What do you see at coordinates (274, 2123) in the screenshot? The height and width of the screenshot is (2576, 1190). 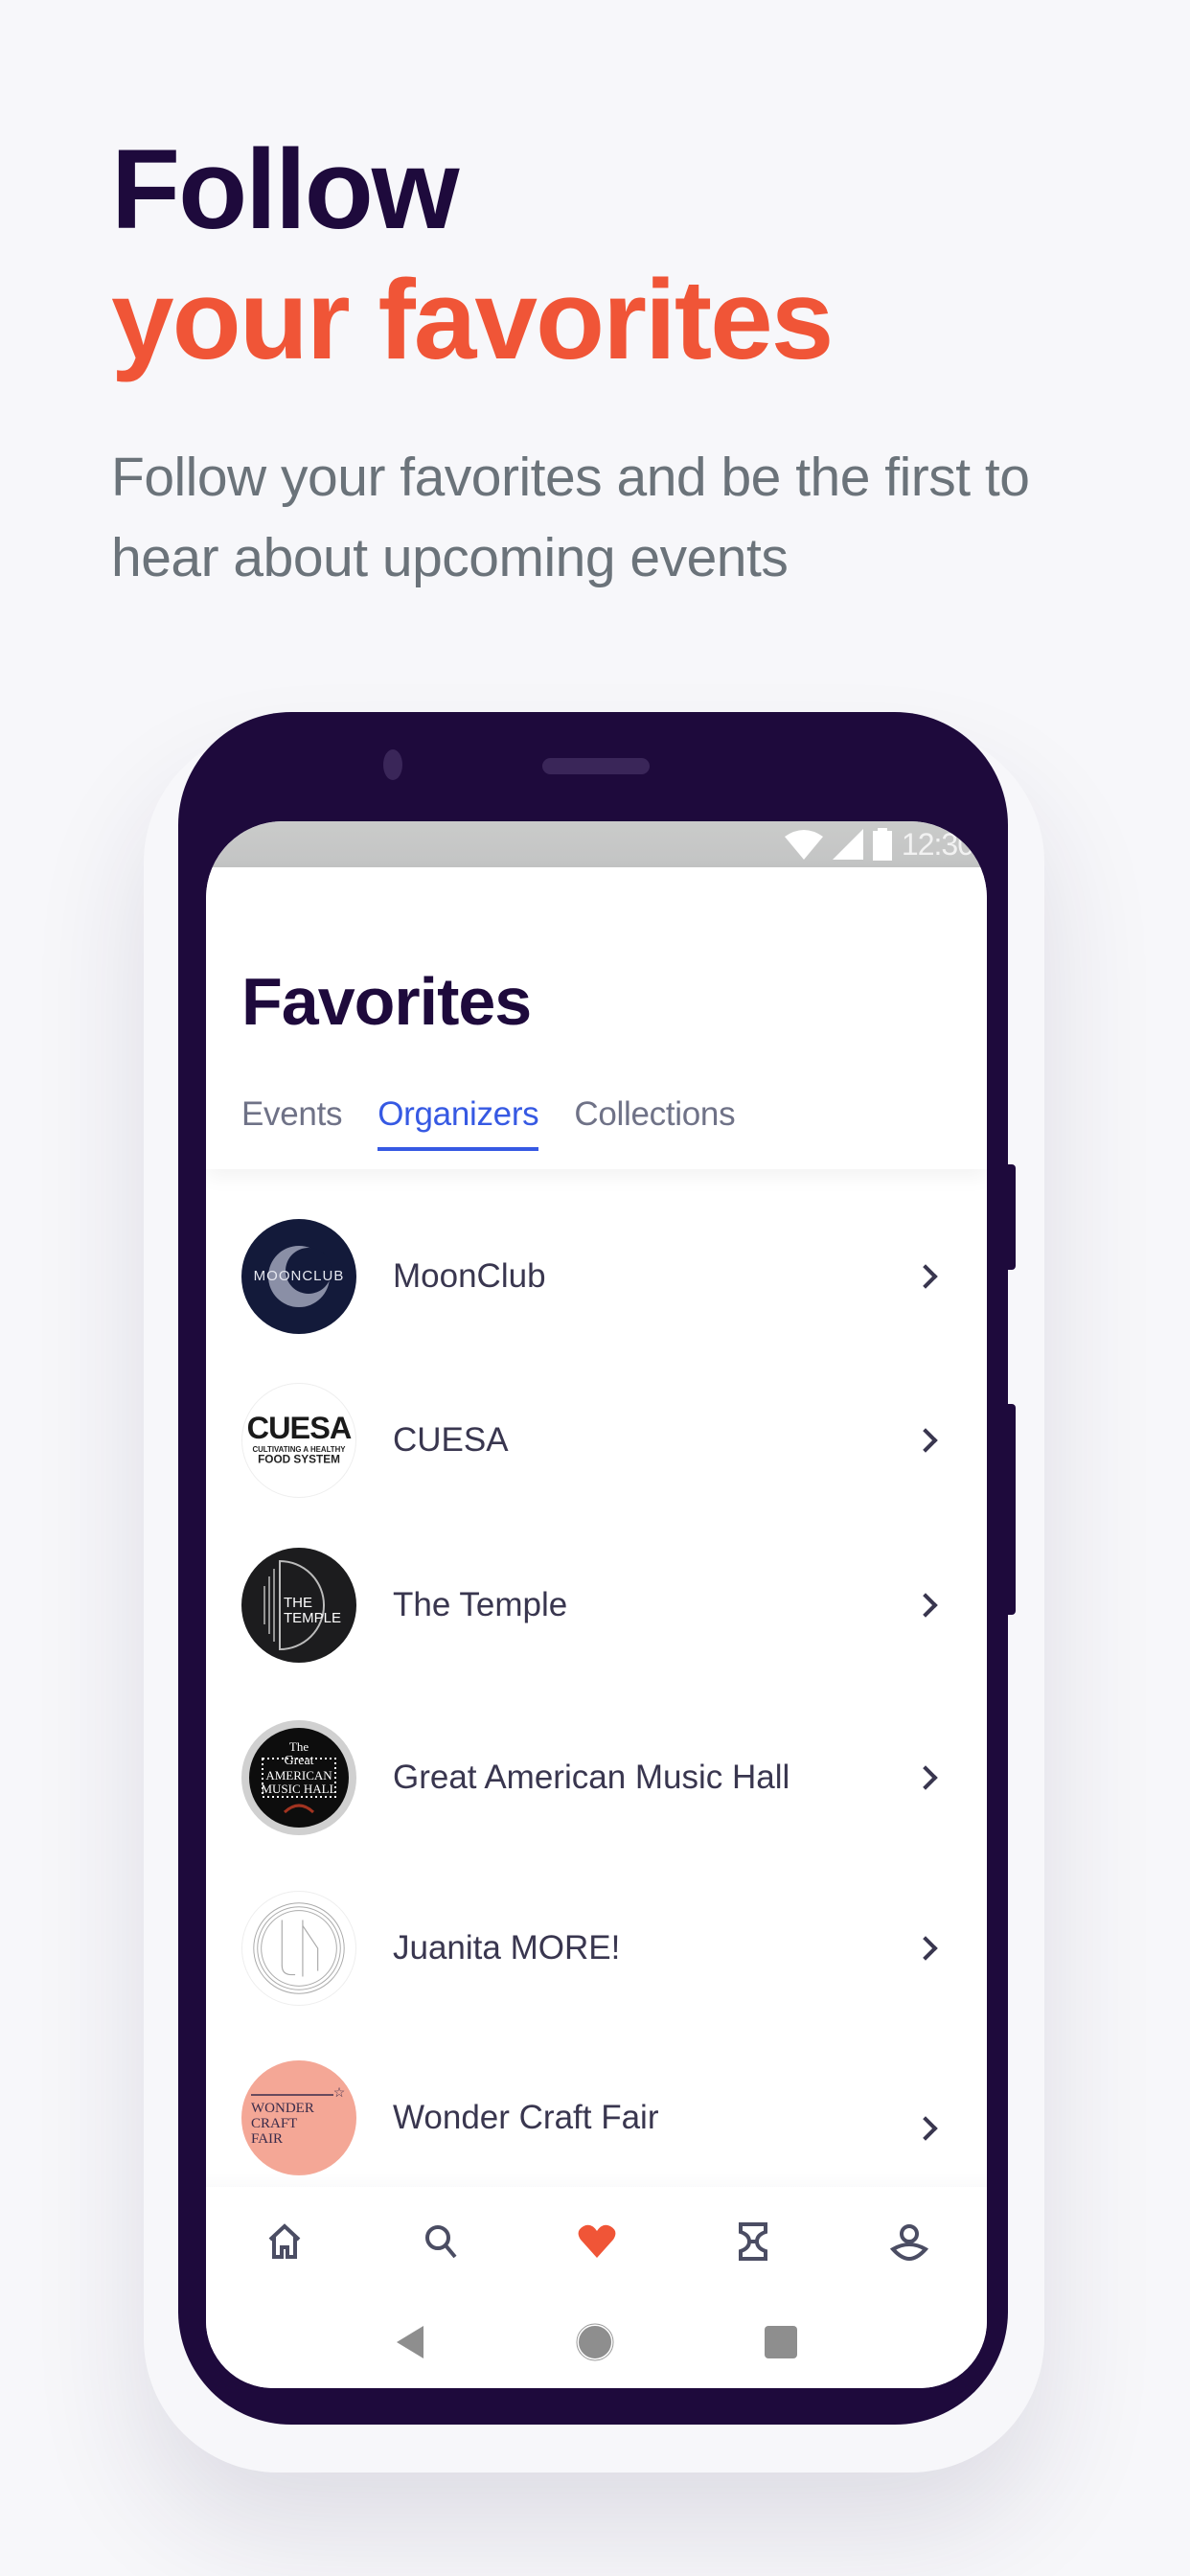 I see `wonder-logo-text-2: CRAFT` at bounding box center [274, 2123].